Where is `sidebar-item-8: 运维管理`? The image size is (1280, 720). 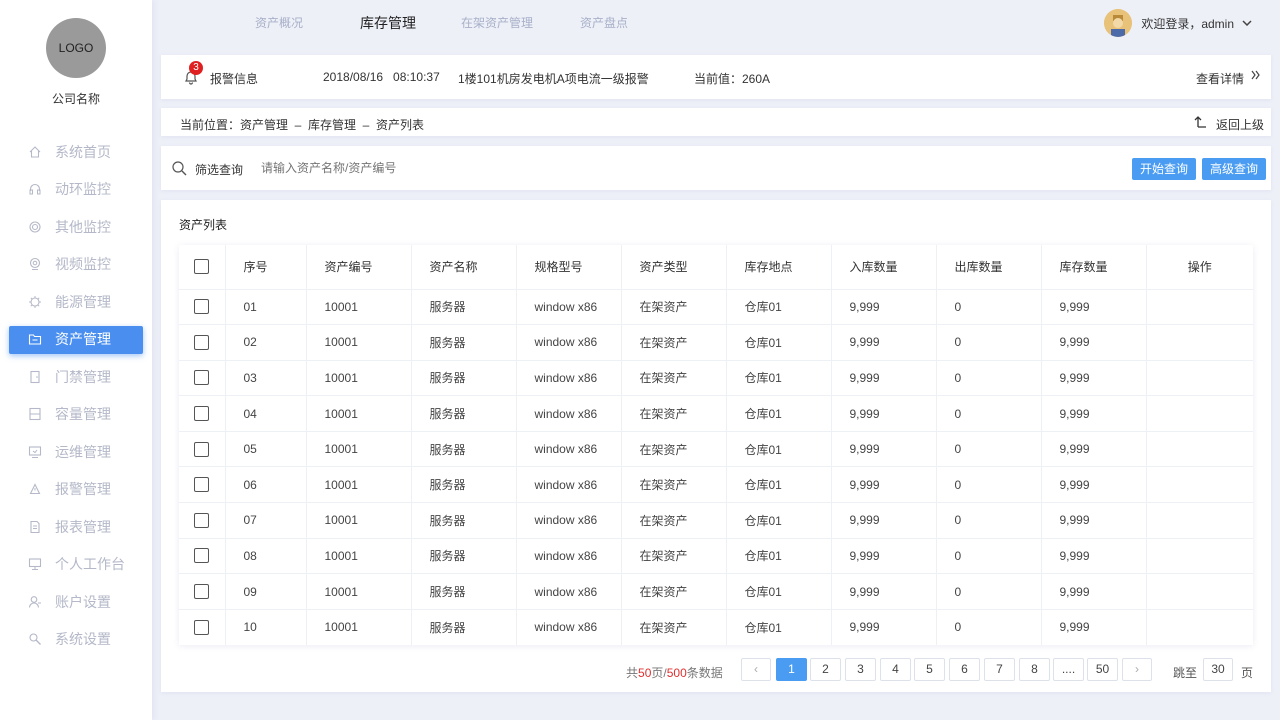
sidebar-item-8: 运维管理 is located at coordinates (76, 452).